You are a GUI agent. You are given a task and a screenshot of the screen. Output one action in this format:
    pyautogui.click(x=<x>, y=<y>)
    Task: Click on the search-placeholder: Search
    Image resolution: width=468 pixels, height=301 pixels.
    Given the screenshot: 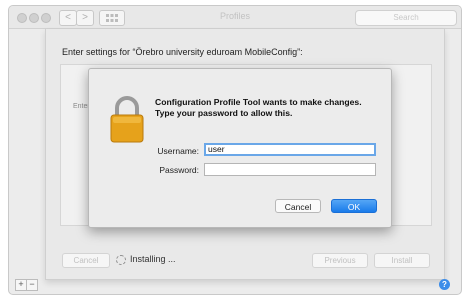 What is the action you would take?
    pyautogui.click(x=406, y=17)
    